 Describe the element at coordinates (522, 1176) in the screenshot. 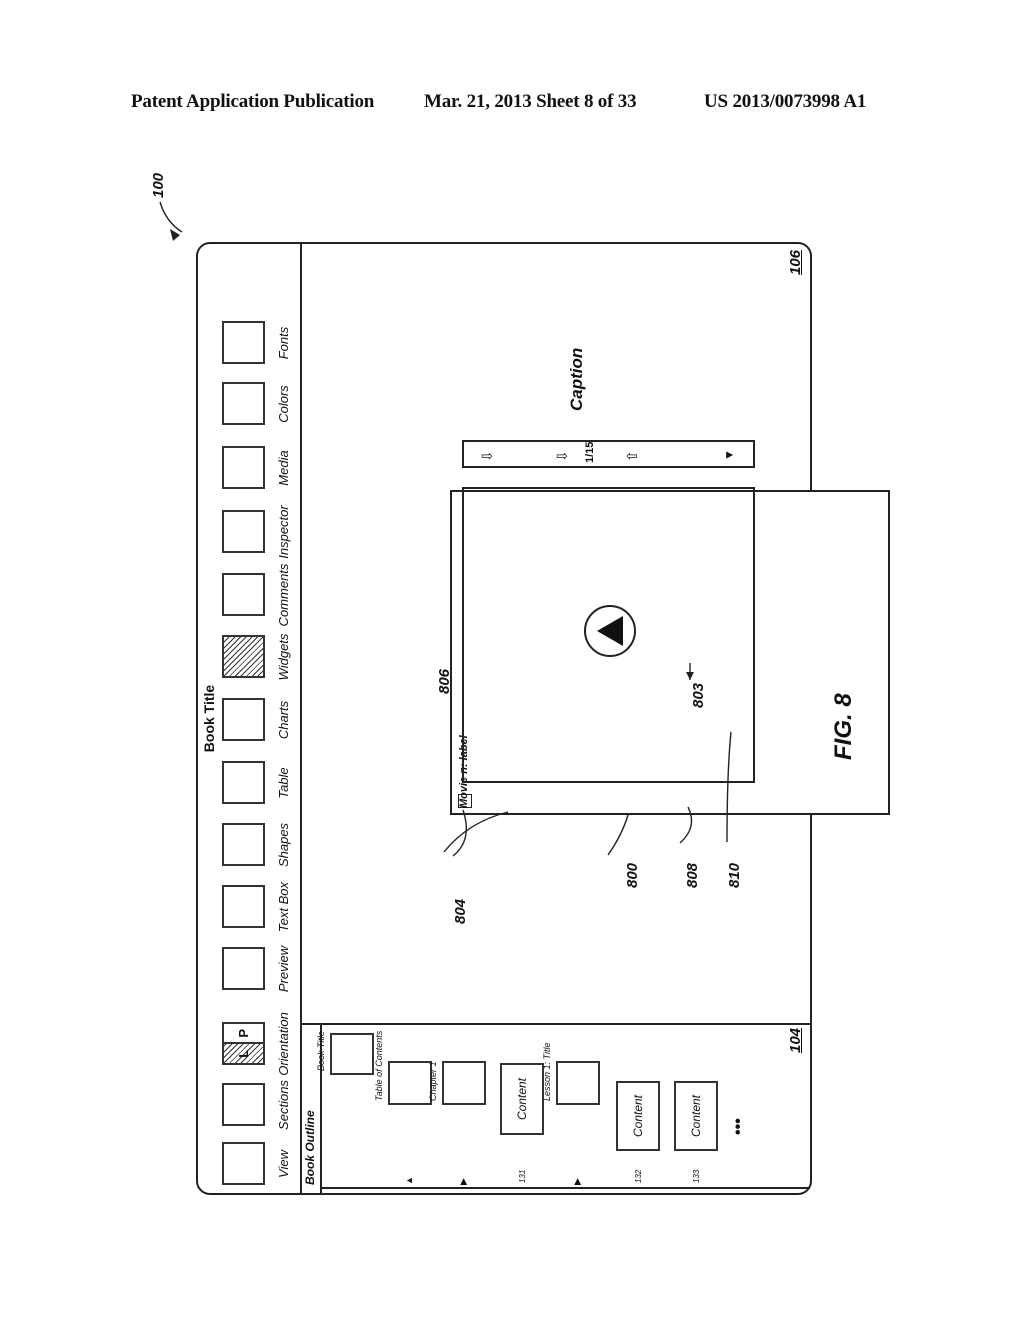

I see `page-ref-number: 131` at that location.